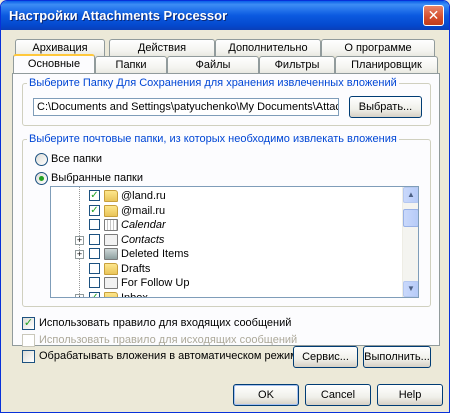 This screenshot has width=450, height=413. What do you see at coordinates (162, 47) in the screenshot?
I see `tab-actions: Действия` at bounding box center [162, 47].